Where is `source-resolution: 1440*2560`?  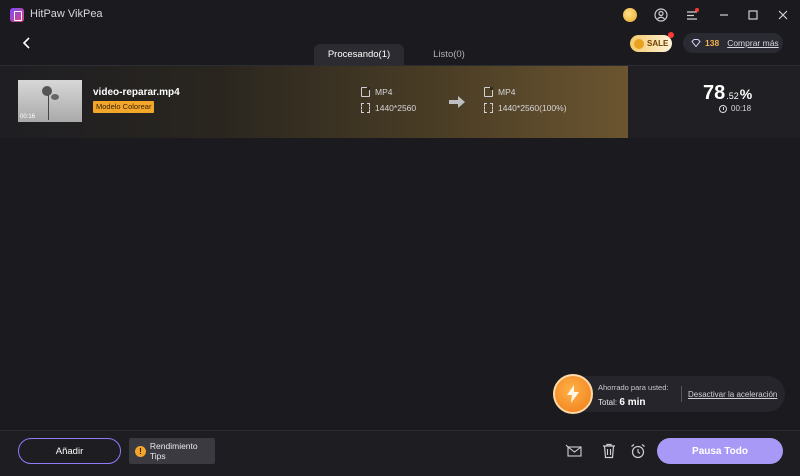
source-resolution: 1440*2560 is located at coordinates (388, 108).